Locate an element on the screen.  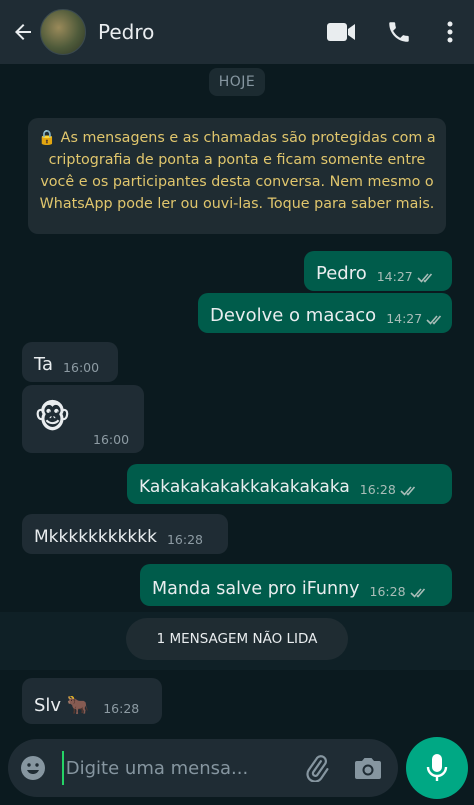
chat-header: Pedro is located at coordinates (237, 32).